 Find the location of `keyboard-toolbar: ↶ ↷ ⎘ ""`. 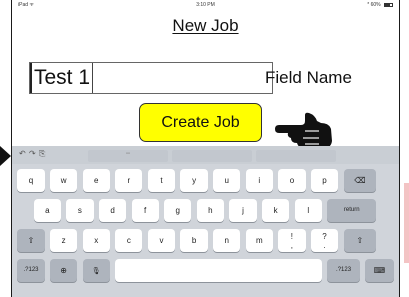

keyboard-toolbar: ↶ ↷ ⎘ "" is located at coordinates (205, 155).